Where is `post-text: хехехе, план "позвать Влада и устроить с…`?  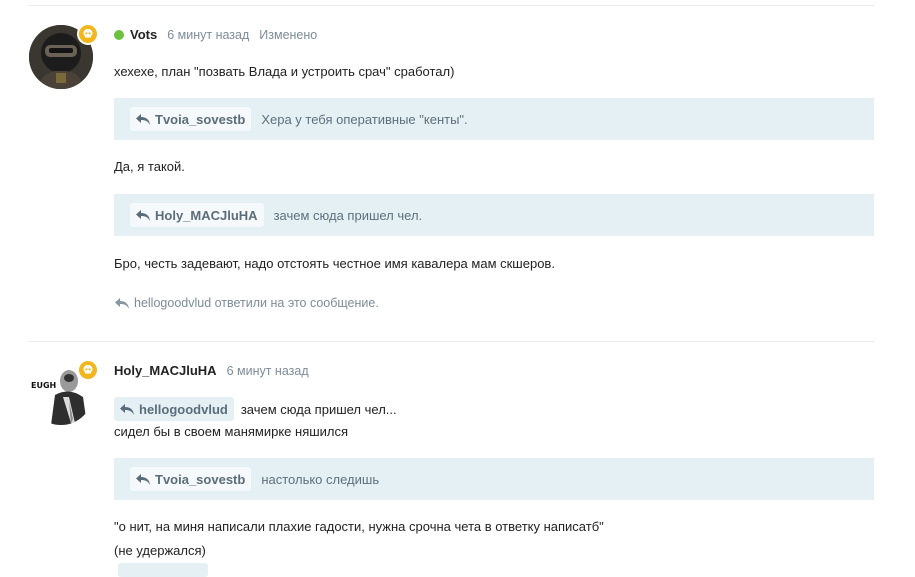
post-text: хехехе, план "позвать Влада и устроить с… is located at coordinates (284, 71).